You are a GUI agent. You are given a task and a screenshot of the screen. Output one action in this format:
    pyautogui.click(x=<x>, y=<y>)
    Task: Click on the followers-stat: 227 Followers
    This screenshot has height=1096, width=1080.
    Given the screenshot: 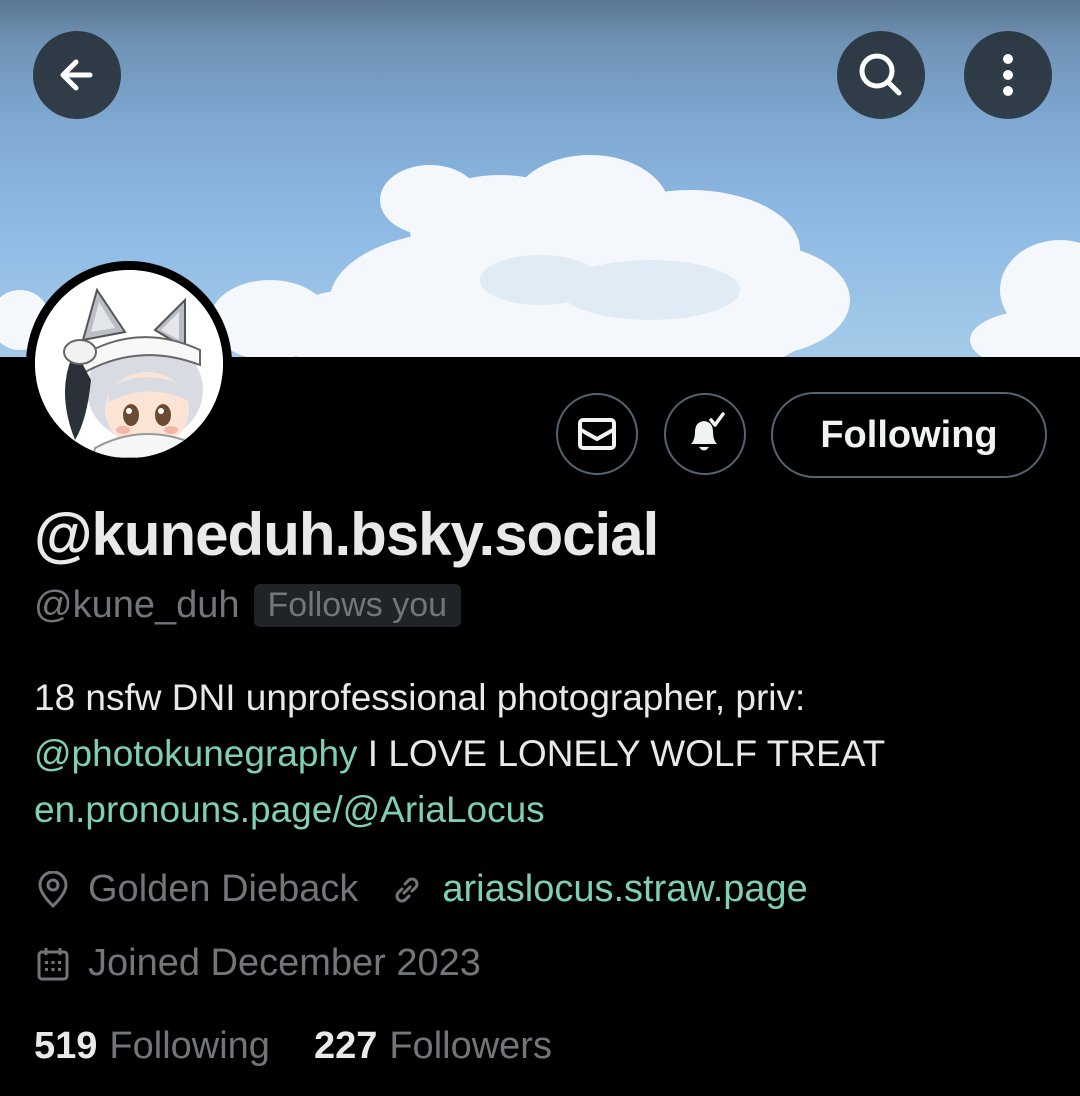 What is the action you would take?
    pyautogui.click(x=433, y=1046)
    